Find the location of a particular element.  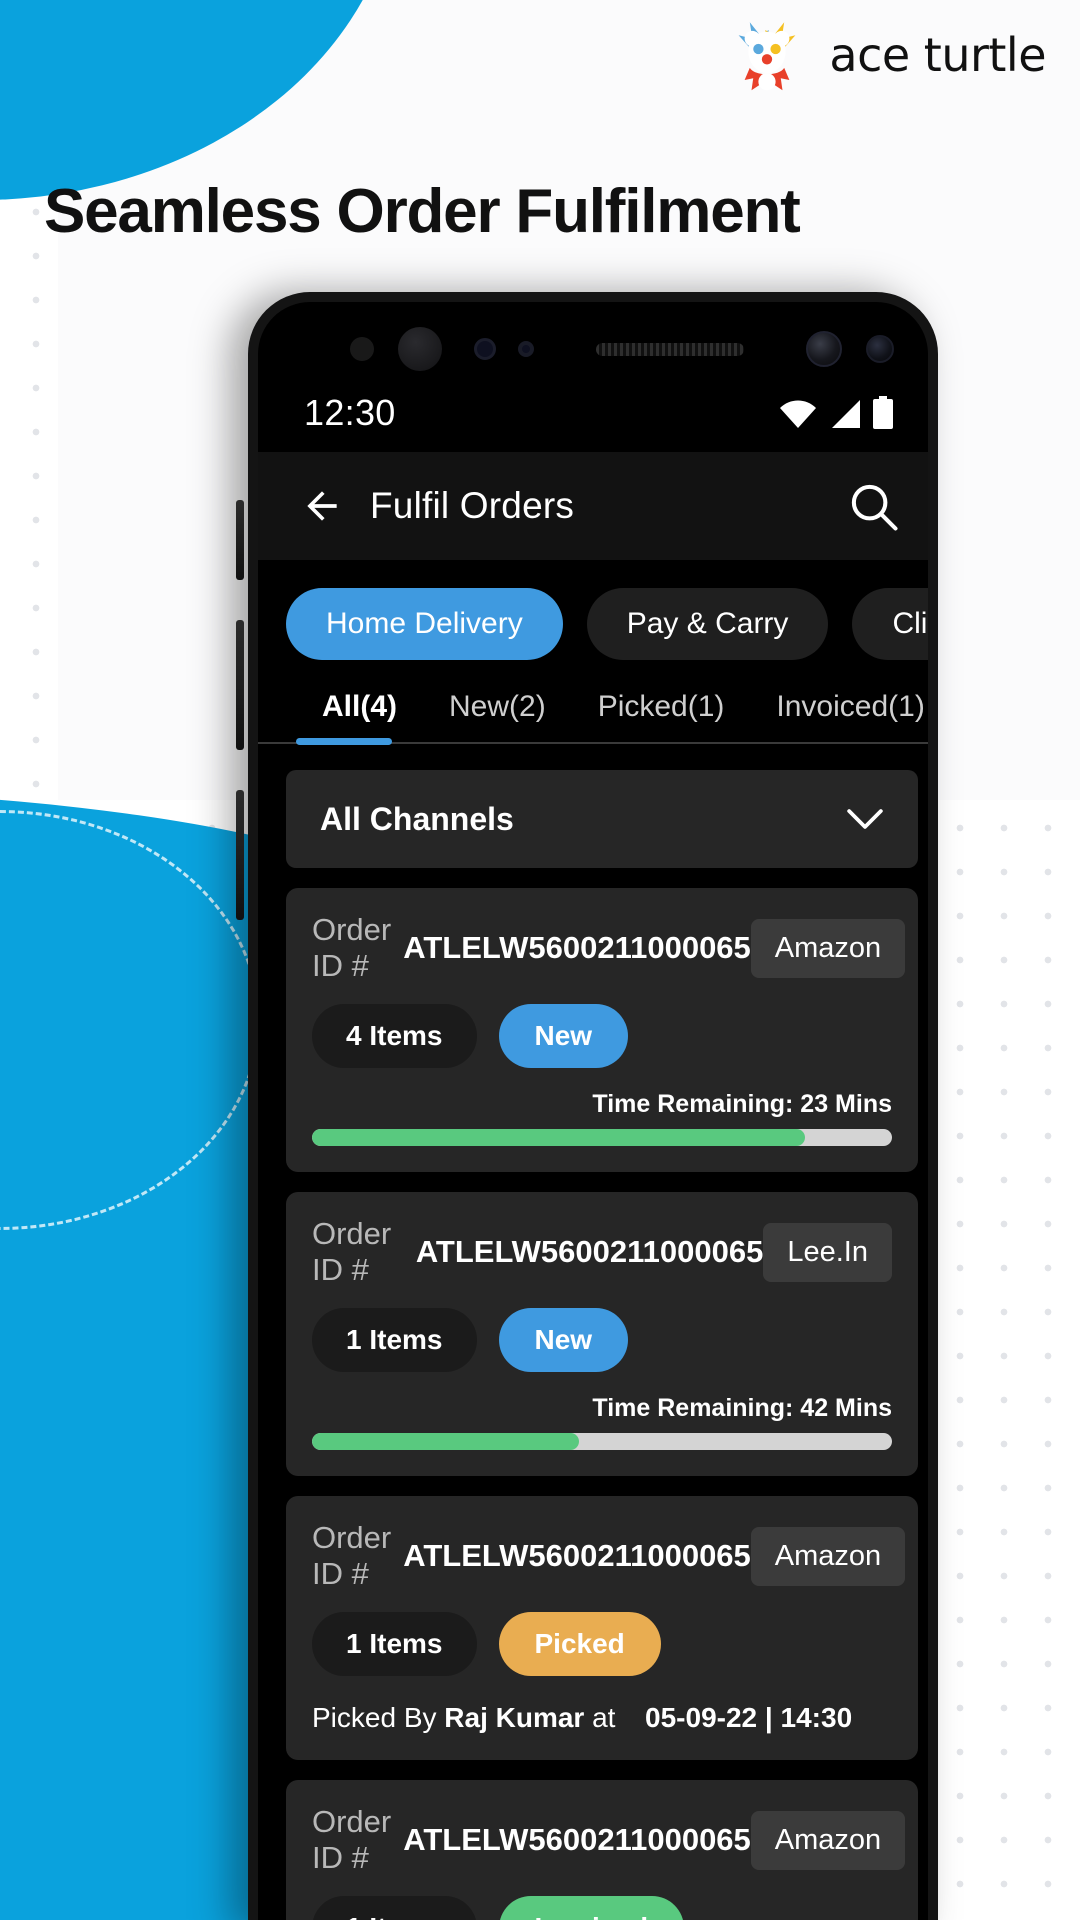

order-card-meta: 1 Items New is located at coordinates (602, 1340).